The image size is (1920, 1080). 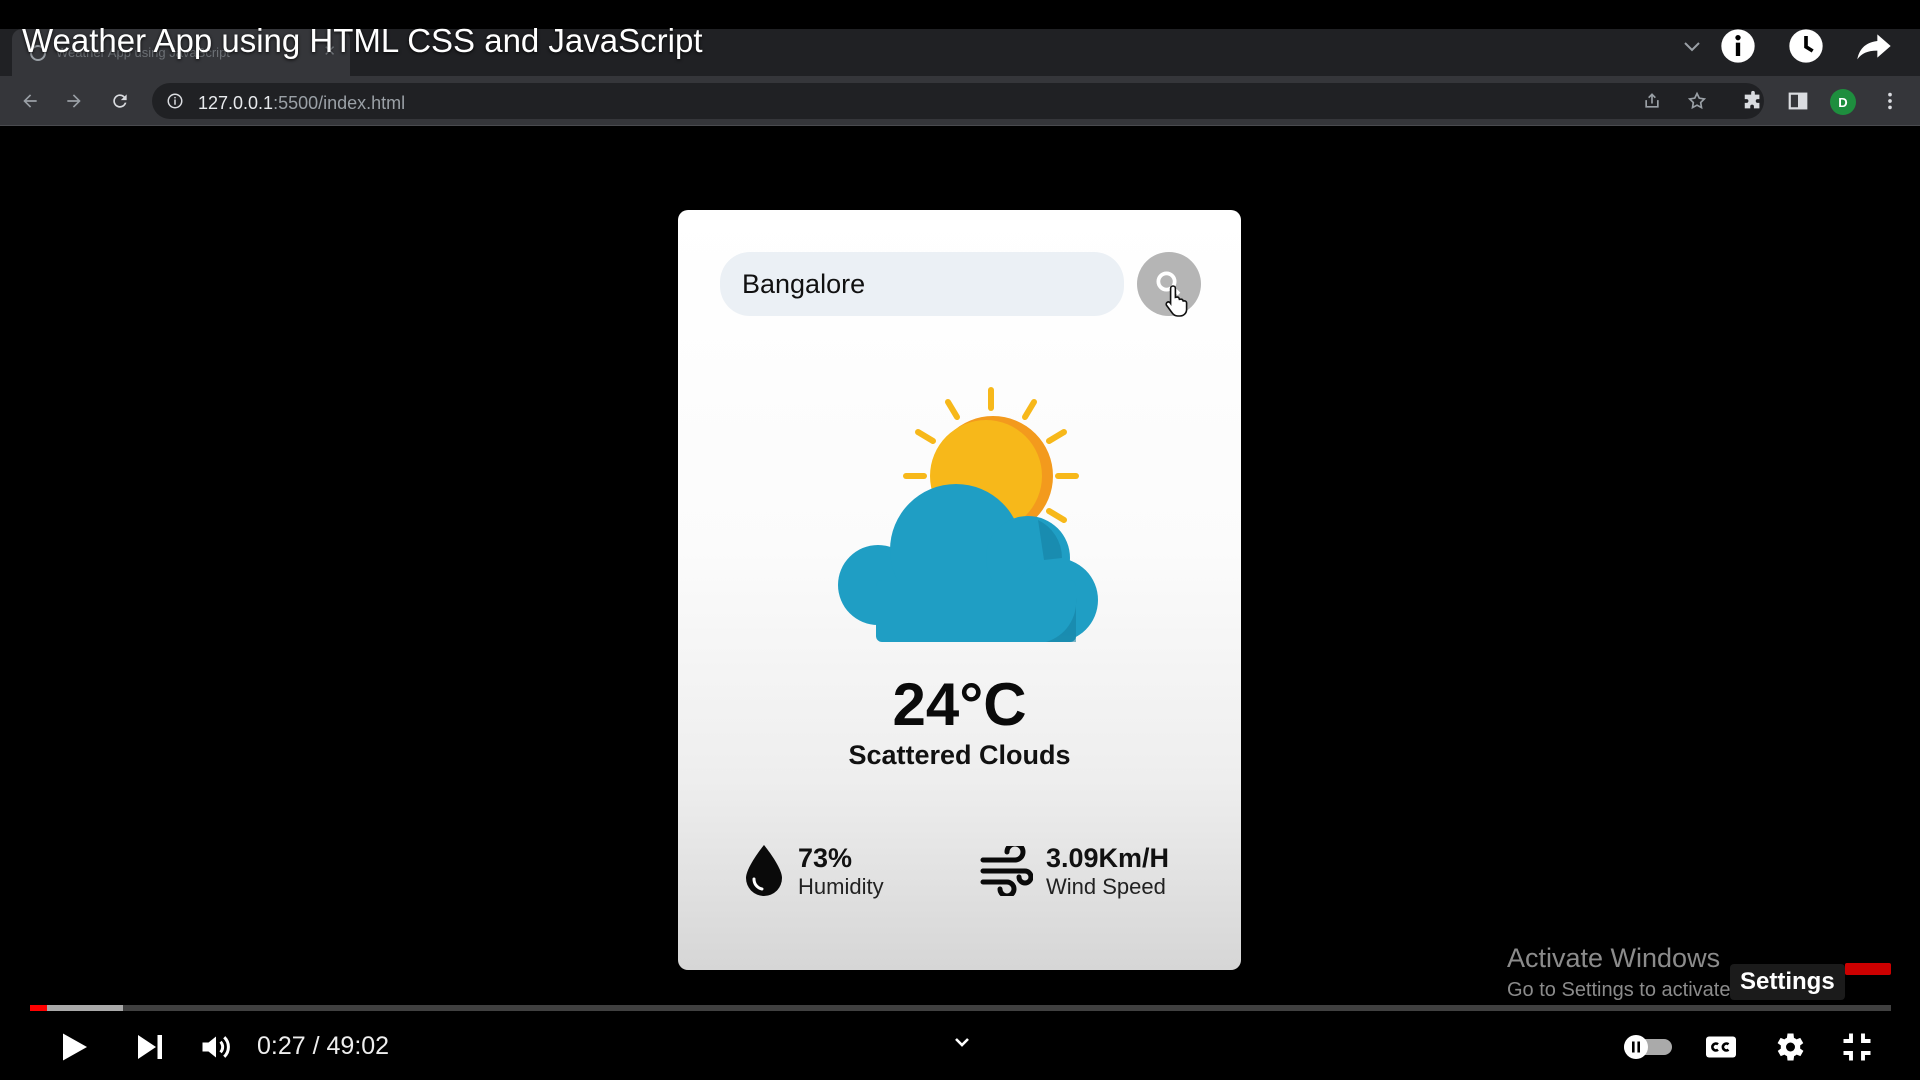 I want to click on captions-button, so click(x=1721, y=1047).